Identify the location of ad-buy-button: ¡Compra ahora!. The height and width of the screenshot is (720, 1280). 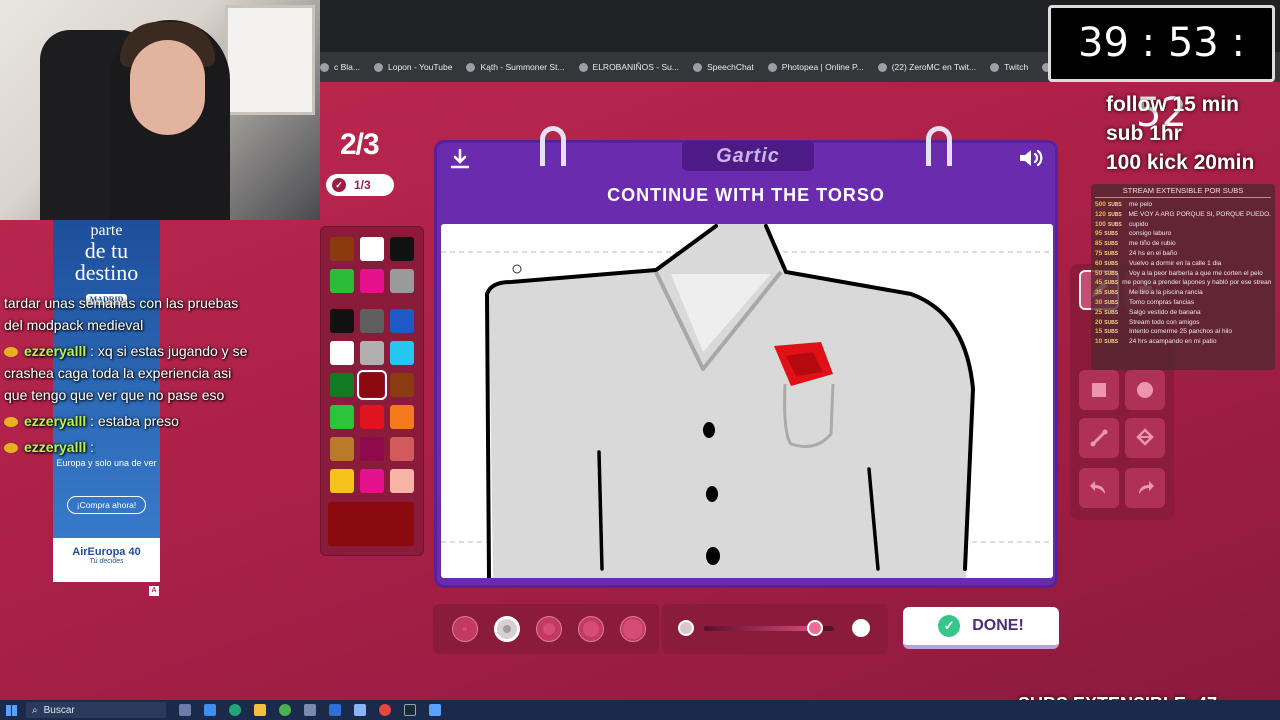
(106, 505).